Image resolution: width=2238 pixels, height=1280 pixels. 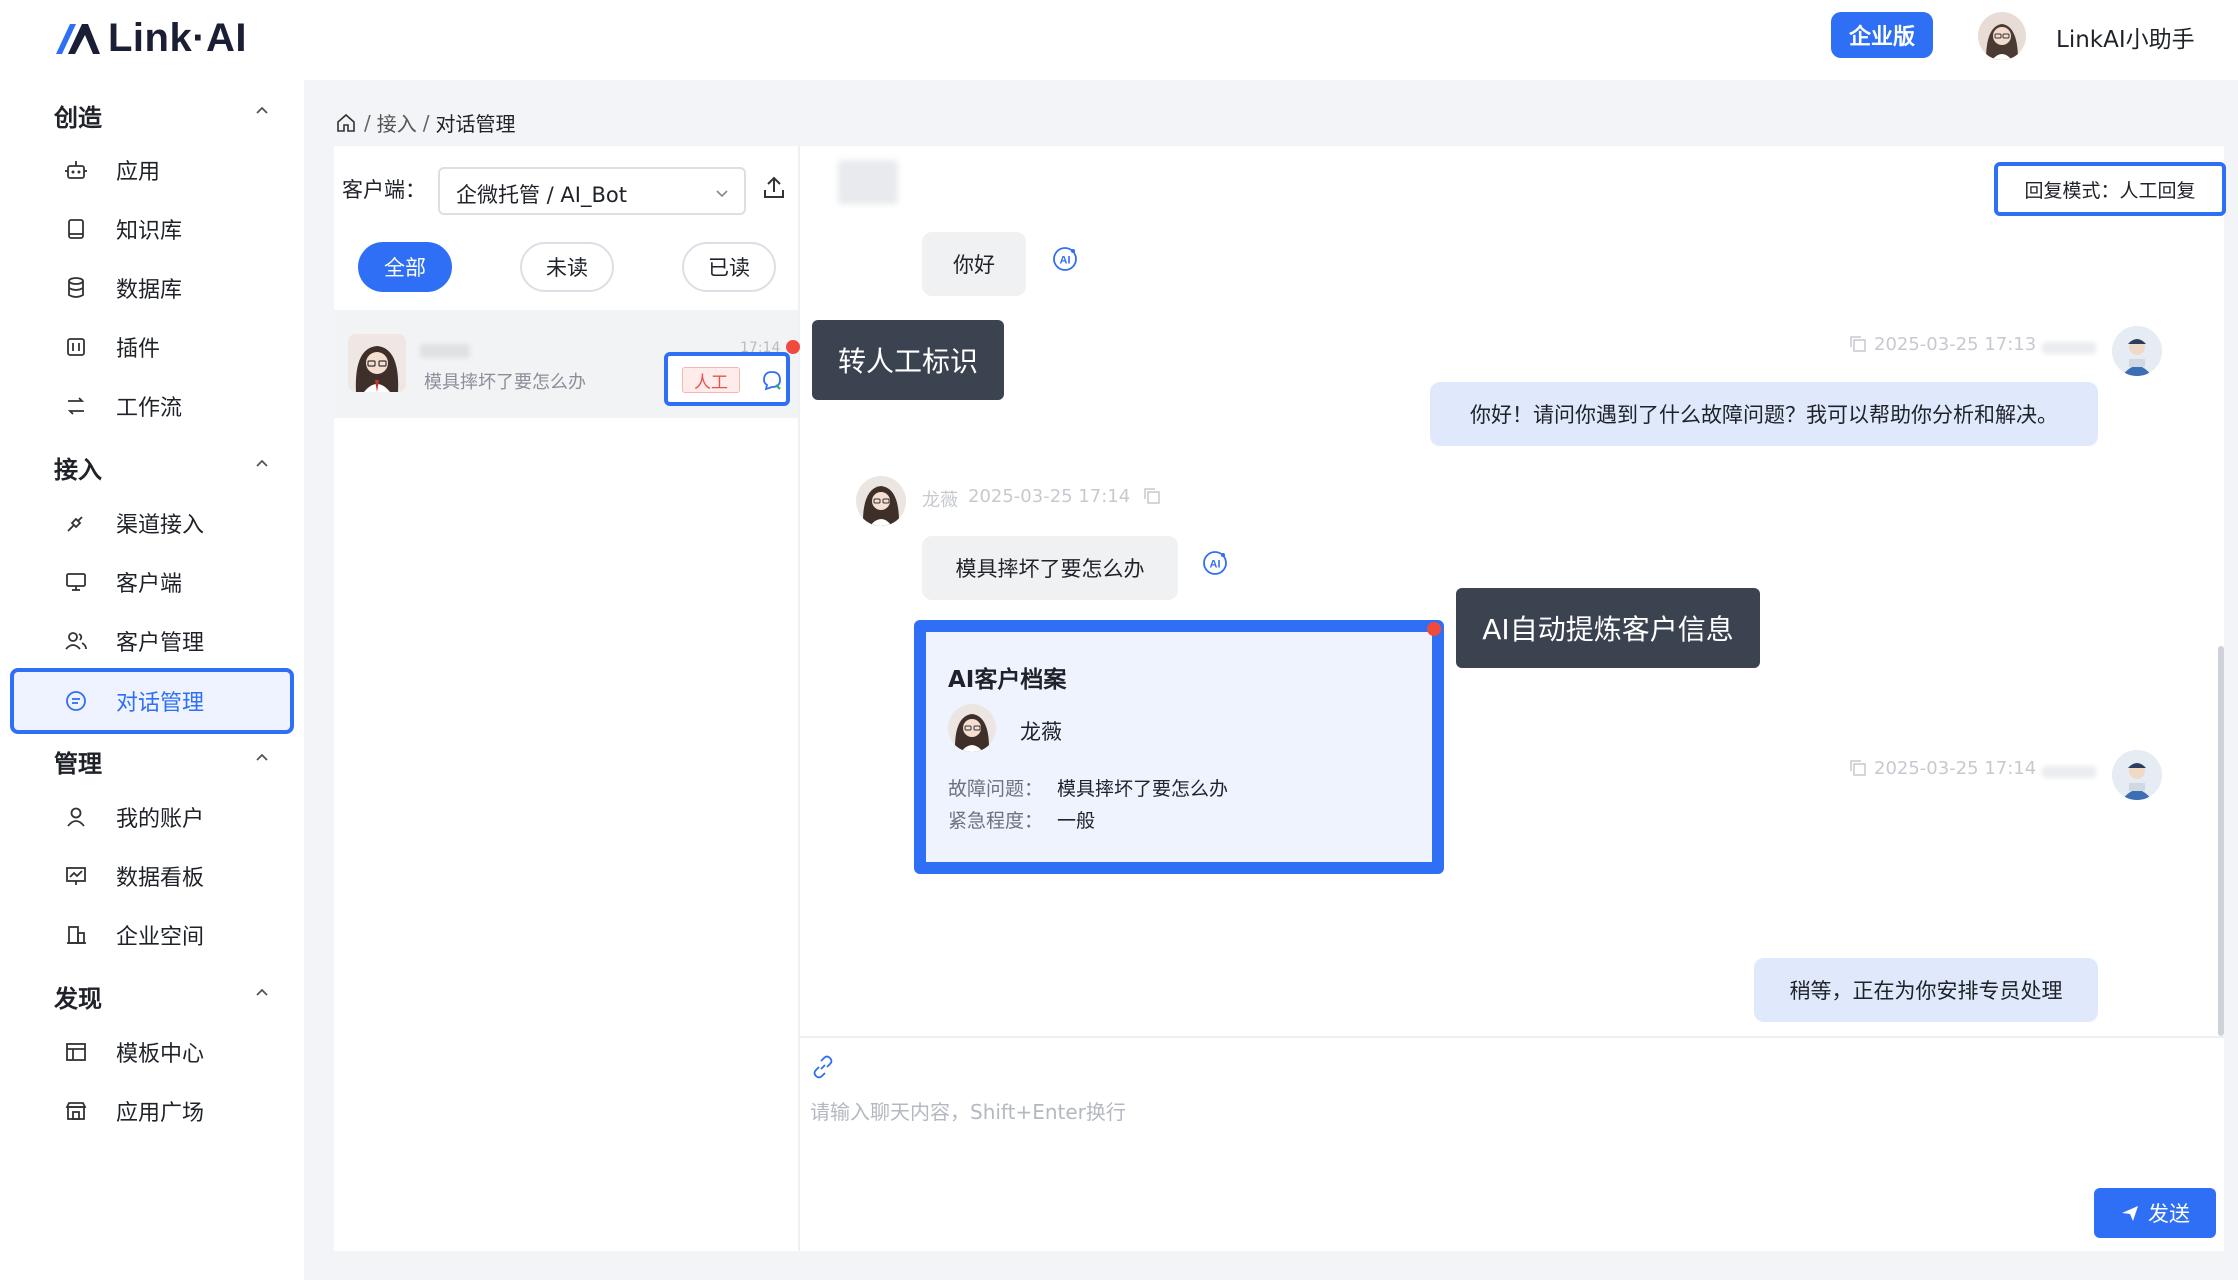 I want to click on sidebar-item-plugins: 插件, so click(x=152, y=347).